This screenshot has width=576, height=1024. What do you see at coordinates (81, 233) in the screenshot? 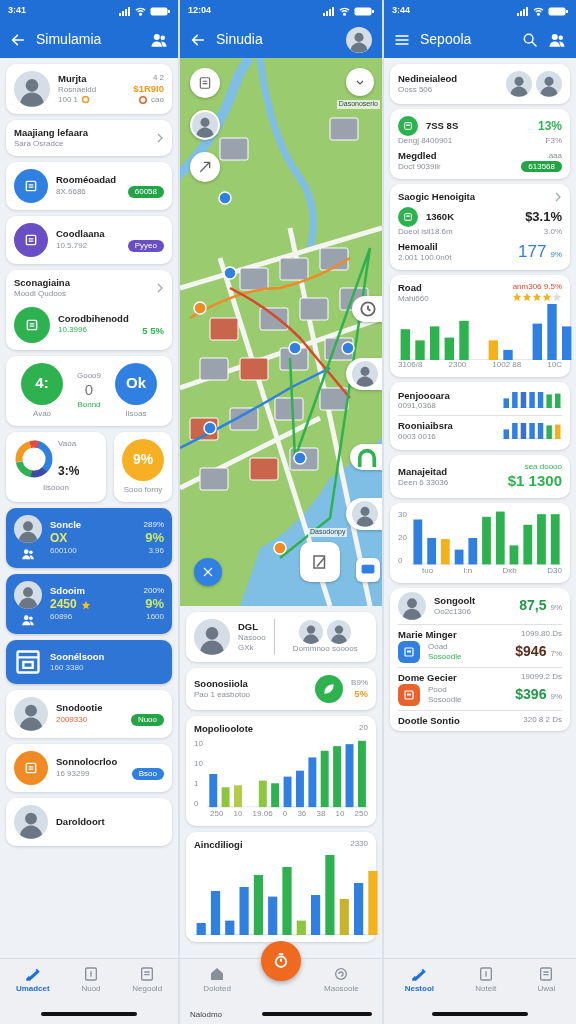
I see `item-title: Coodlaana` at bounding box center [81, 233].